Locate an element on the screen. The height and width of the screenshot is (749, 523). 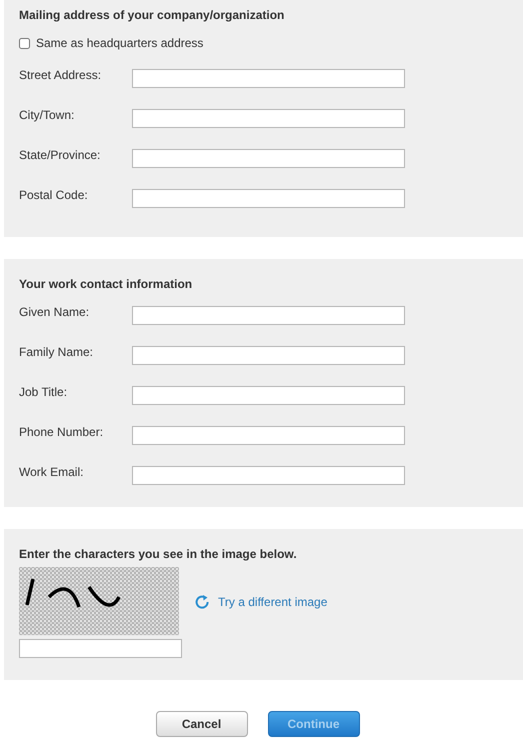
captcha-input is located at coordinates (100, 648).